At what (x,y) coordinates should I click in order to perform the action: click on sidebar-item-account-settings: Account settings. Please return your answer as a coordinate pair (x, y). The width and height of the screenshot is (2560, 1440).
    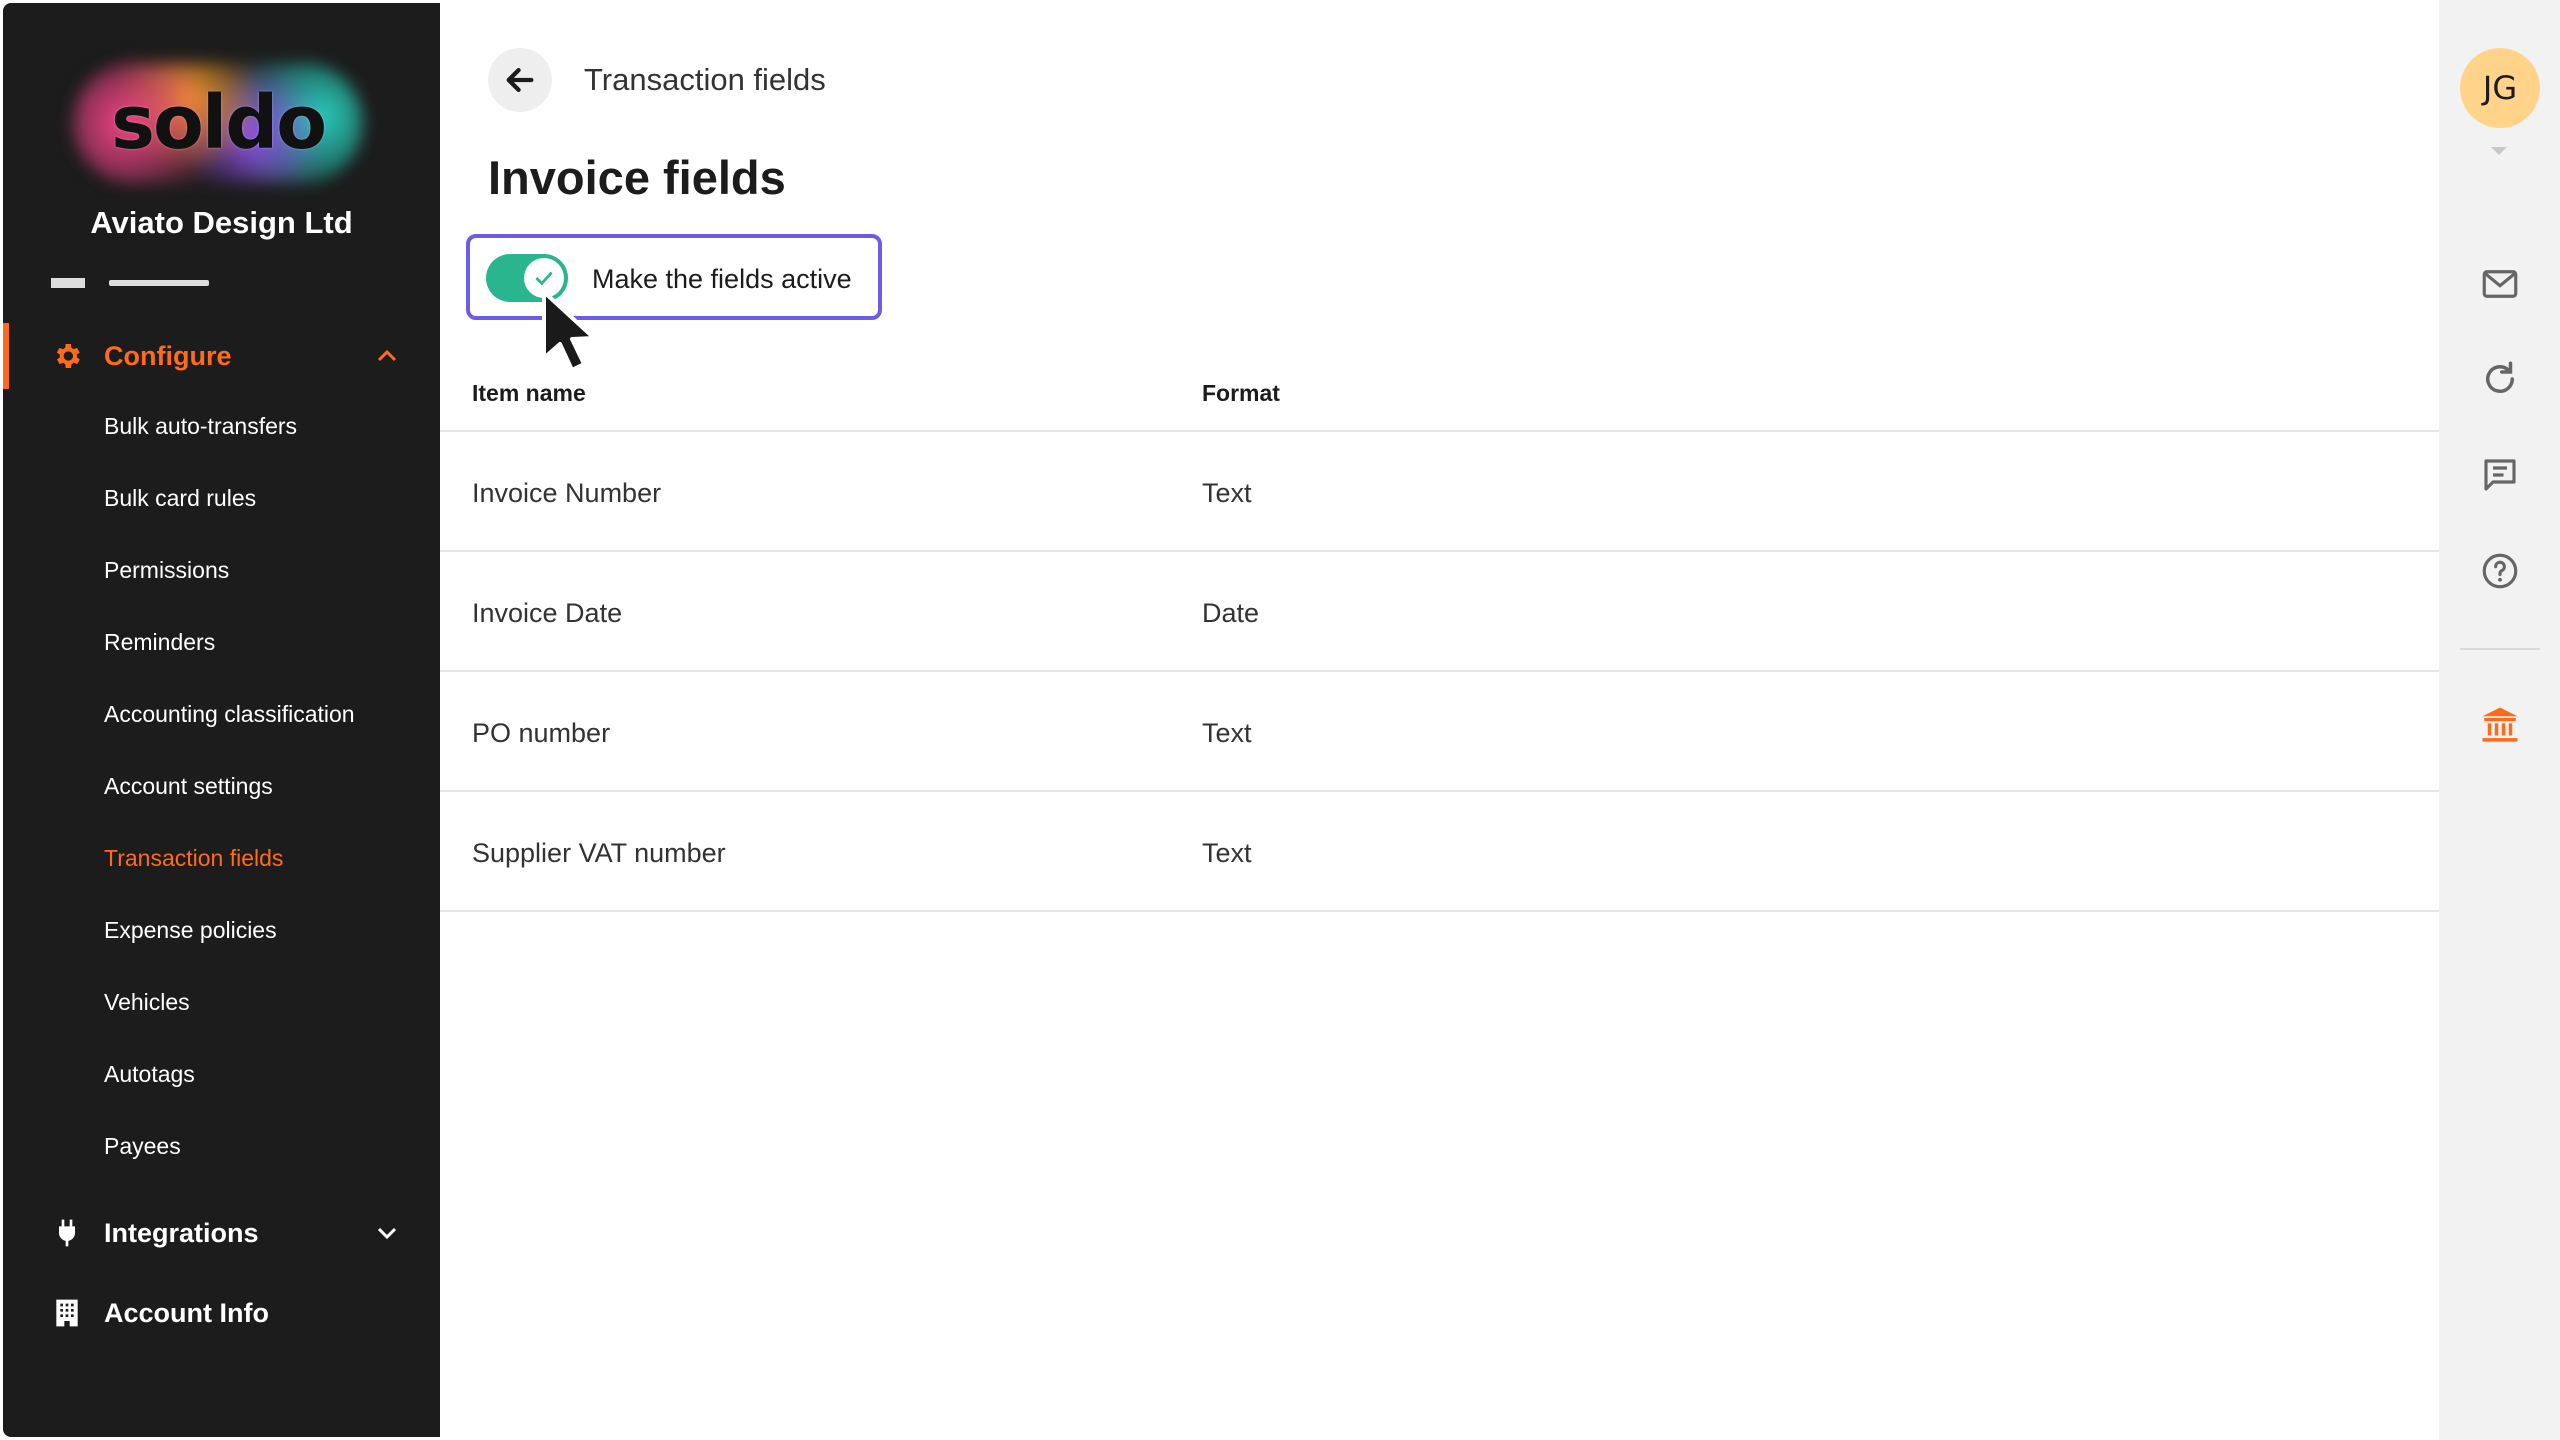
    Looking at the image, I should click on (188, 786).